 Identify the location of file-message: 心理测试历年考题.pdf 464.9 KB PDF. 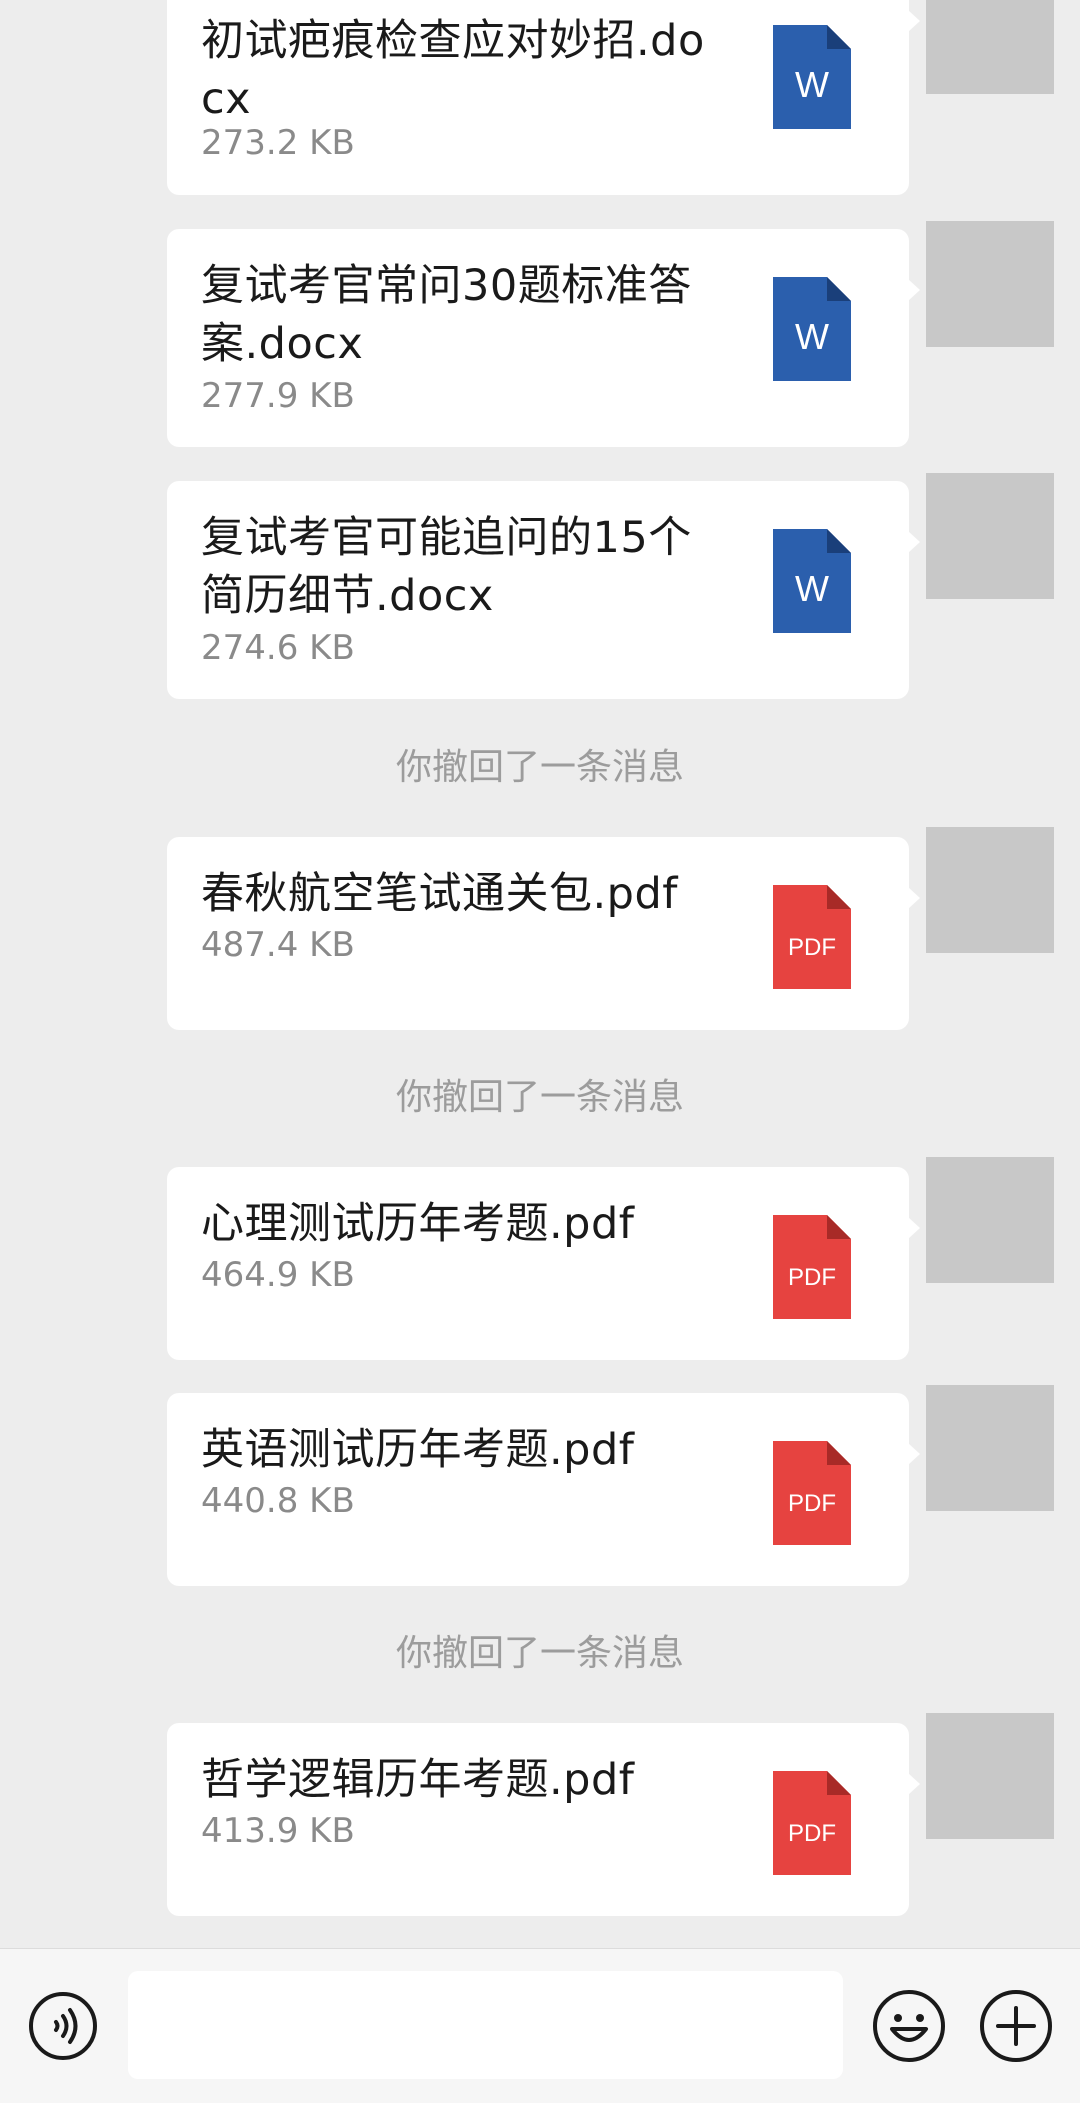
(543, 1263).